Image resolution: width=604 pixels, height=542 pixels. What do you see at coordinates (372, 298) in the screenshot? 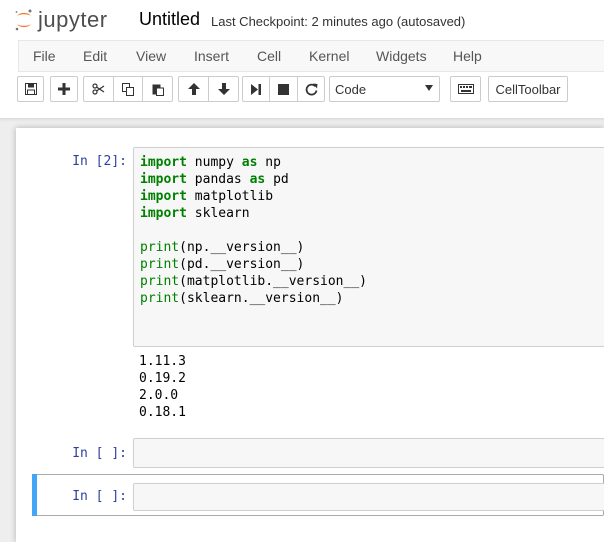
I see `code-line: print(sklearn.__version__)` at bounding box center [372, 298].